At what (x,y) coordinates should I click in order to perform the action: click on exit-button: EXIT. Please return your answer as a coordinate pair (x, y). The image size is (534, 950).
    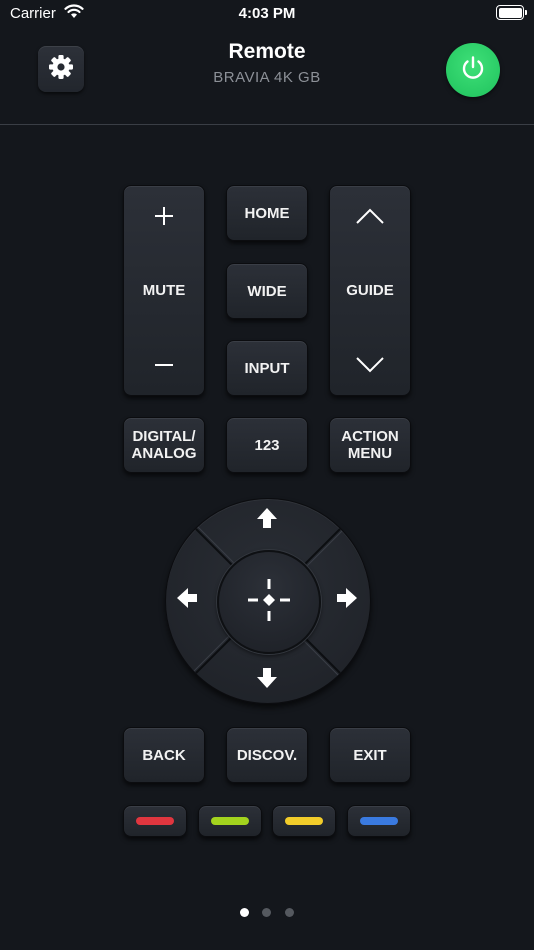
    Looking at the image, I should click on (370, 755).